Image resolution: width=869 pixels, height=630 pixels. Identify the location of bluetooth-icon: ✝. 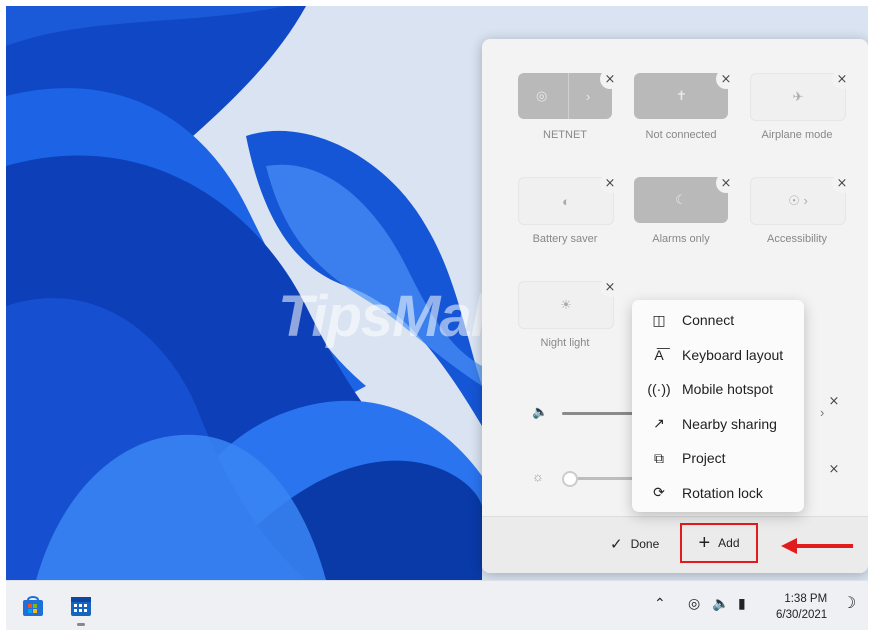
(681, 95).